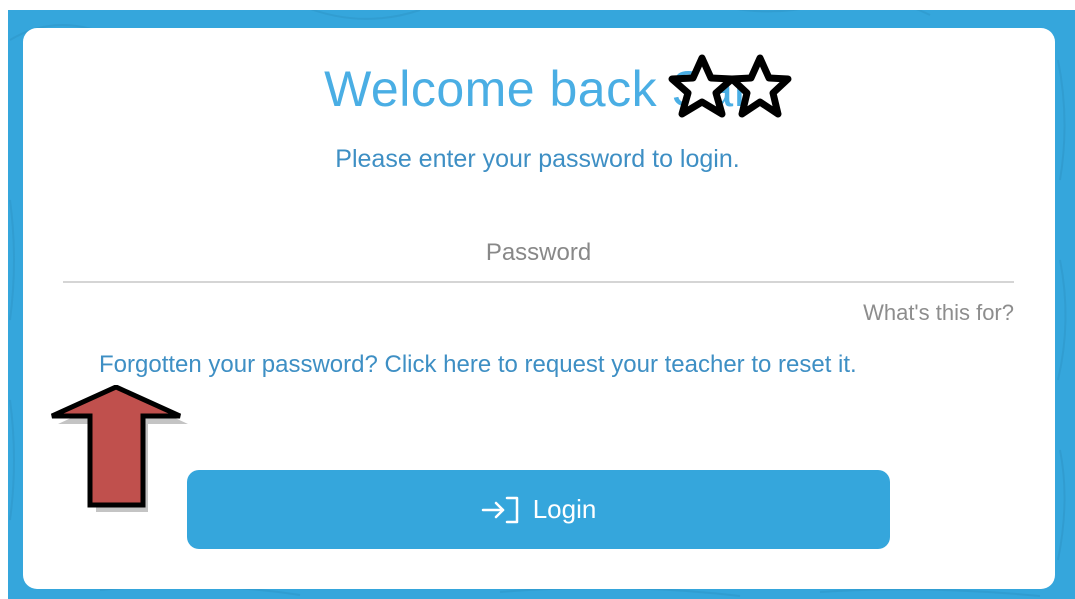 This screenshot has height=599, width=1075. Describe the element at coordinates (119, 448) in the screenshot. I see `arrow-up-icon` at that location.